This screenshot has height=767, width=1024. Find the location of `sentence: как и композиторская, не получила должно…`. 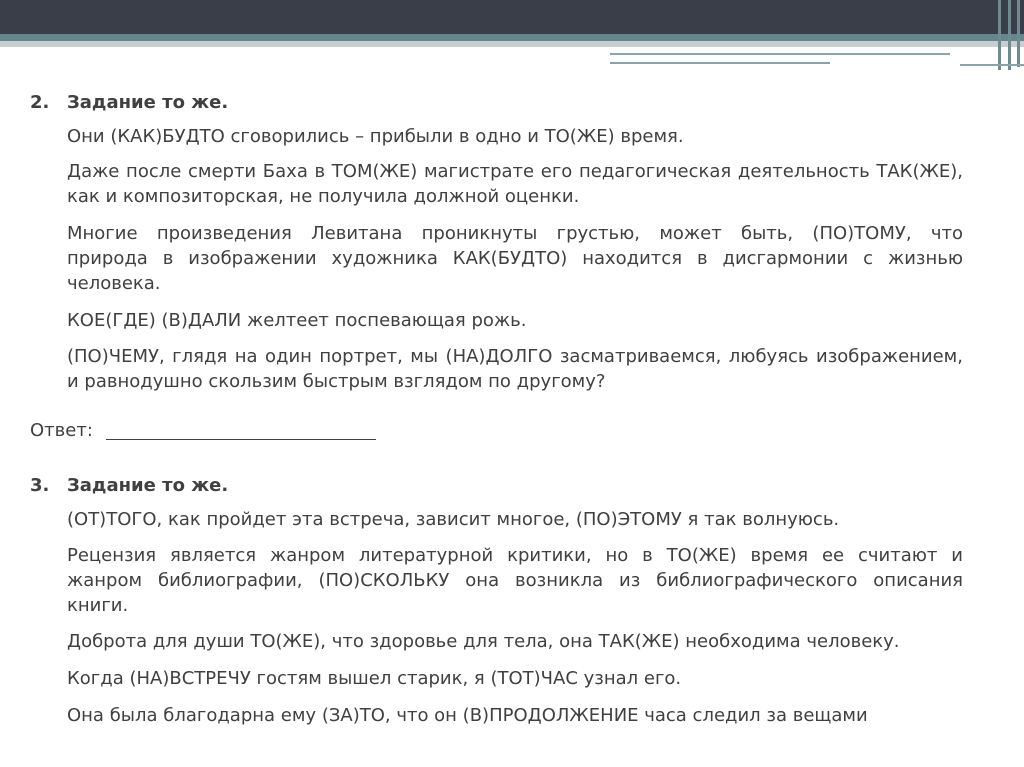

sentence: как и композиторская, не получила должно… is located at coordinates (323, 196).